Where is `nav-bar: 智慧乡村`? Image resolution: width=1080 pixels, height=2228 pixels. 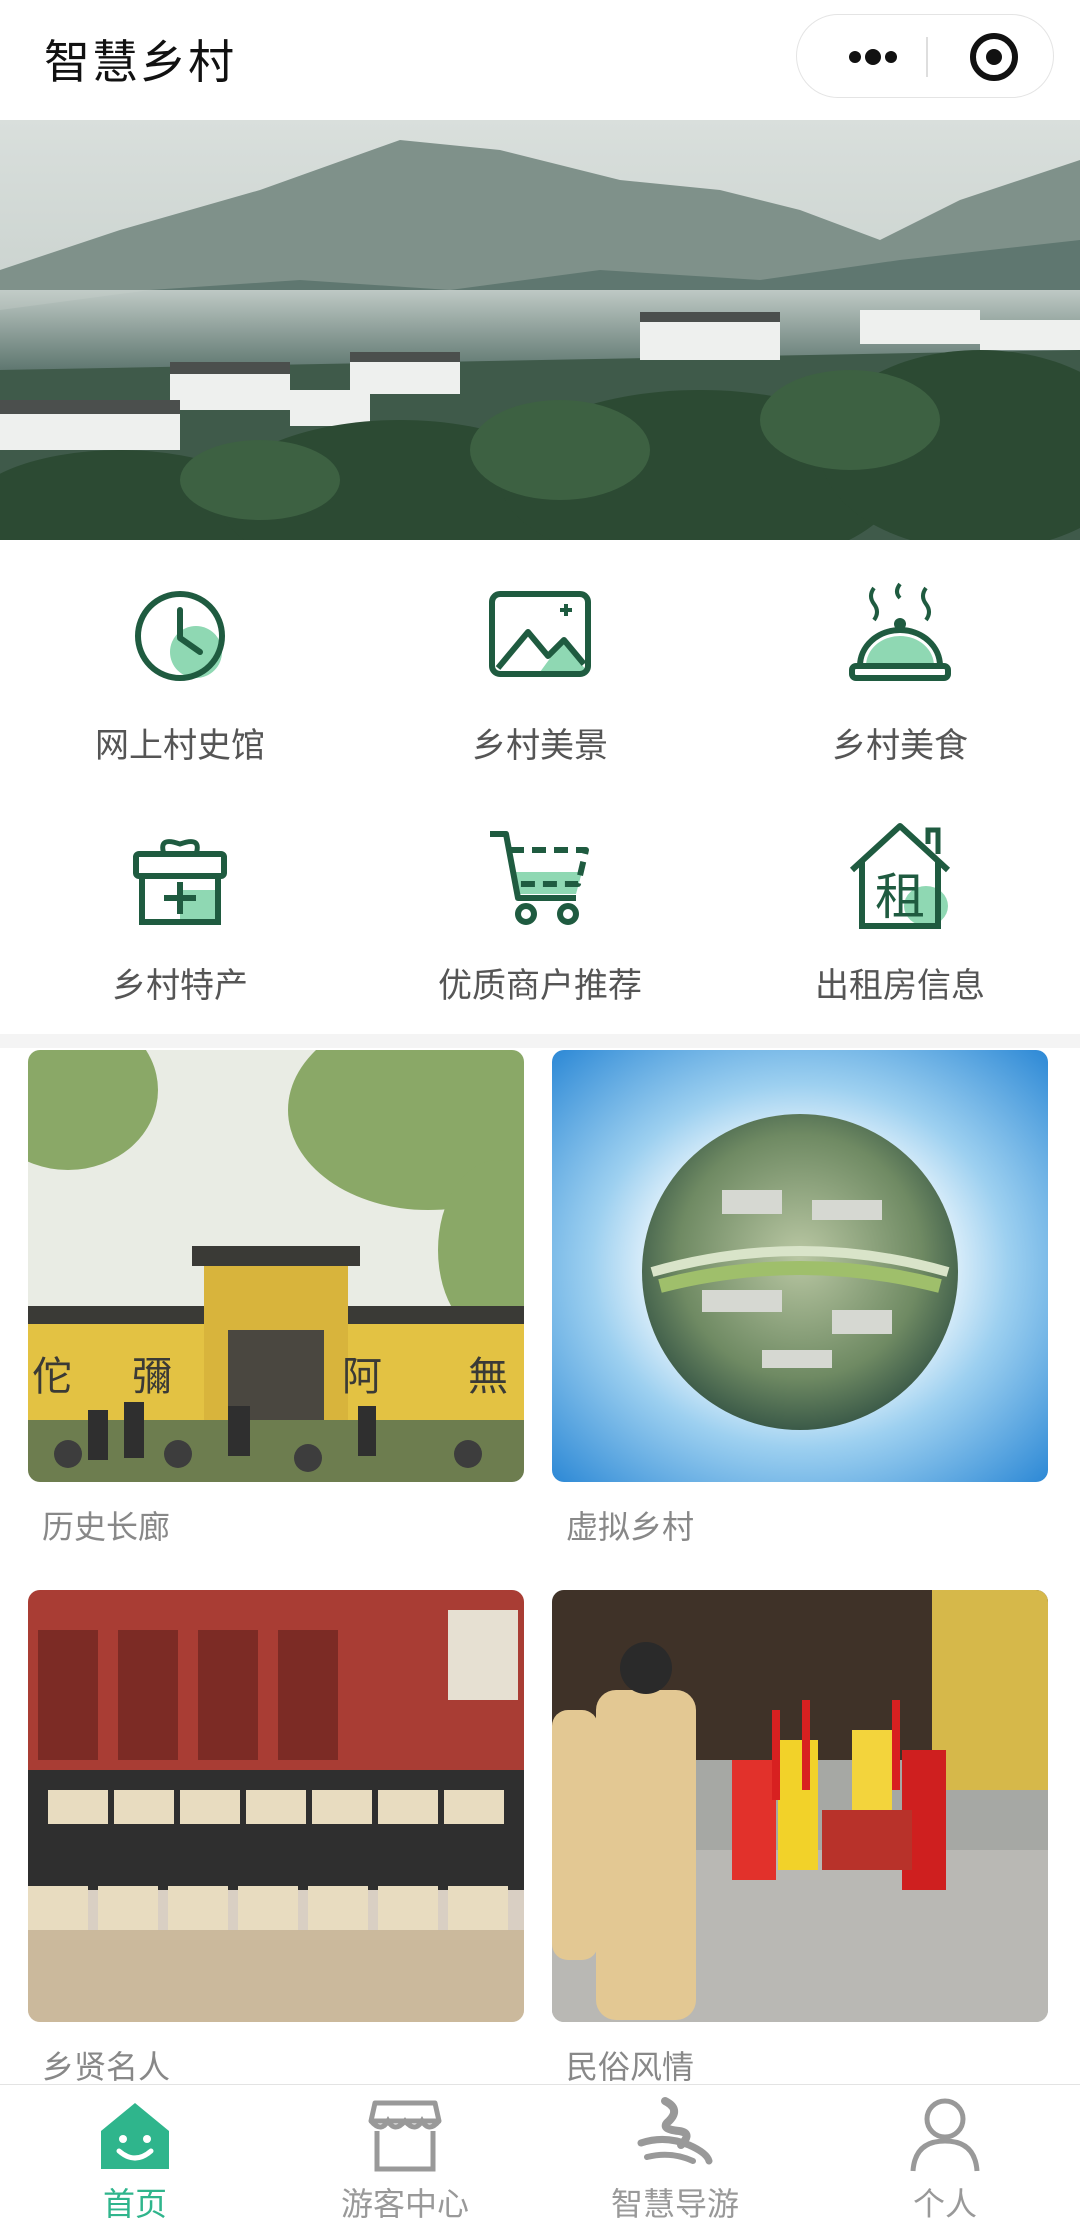 nav-bar: 智慧乡村 is located at coordinates (540, 60).